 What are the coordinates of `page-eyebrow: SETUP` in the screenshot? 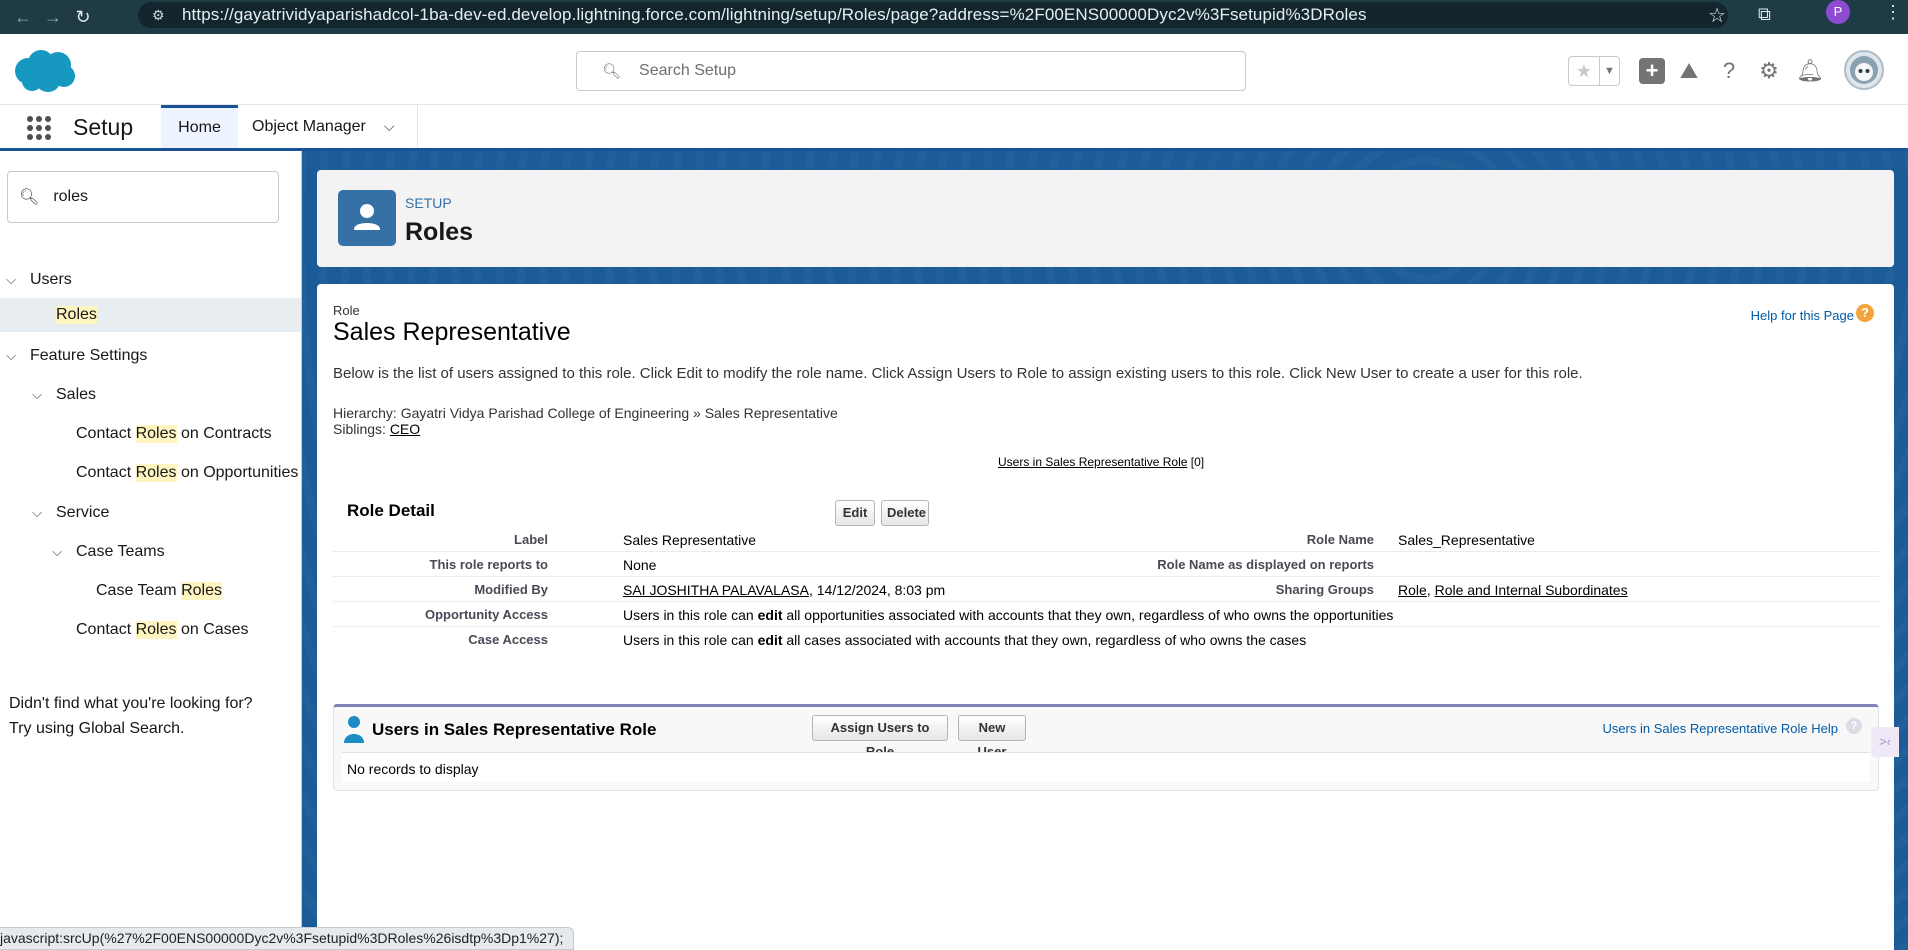 It's located at (428, 203).